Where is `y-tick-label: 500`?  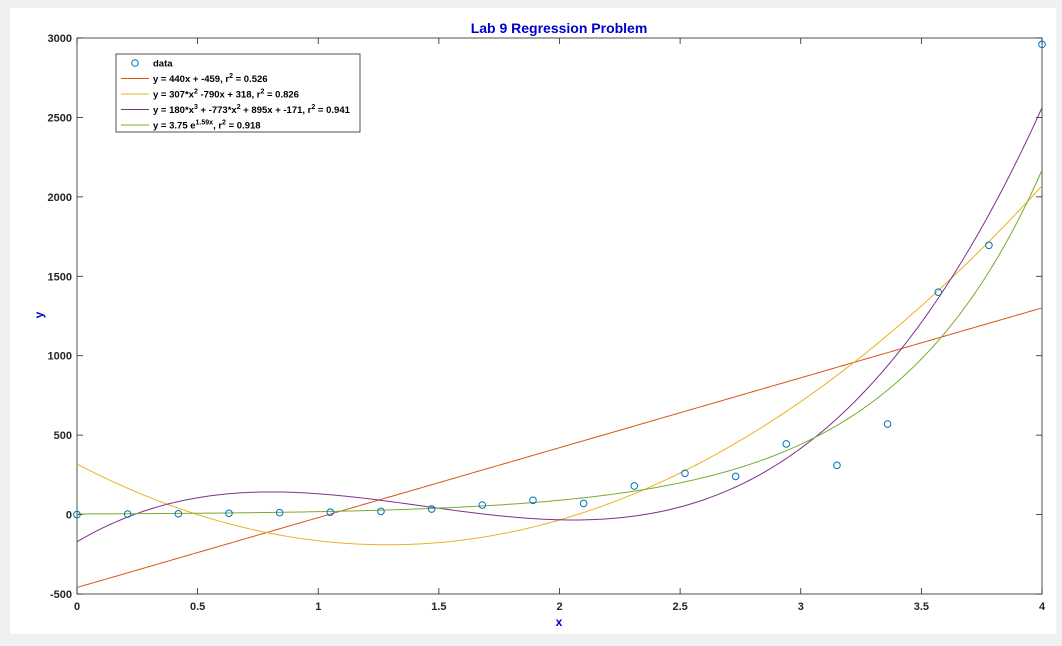 y-tick-label: 500 is located at coordinates (63, 436).